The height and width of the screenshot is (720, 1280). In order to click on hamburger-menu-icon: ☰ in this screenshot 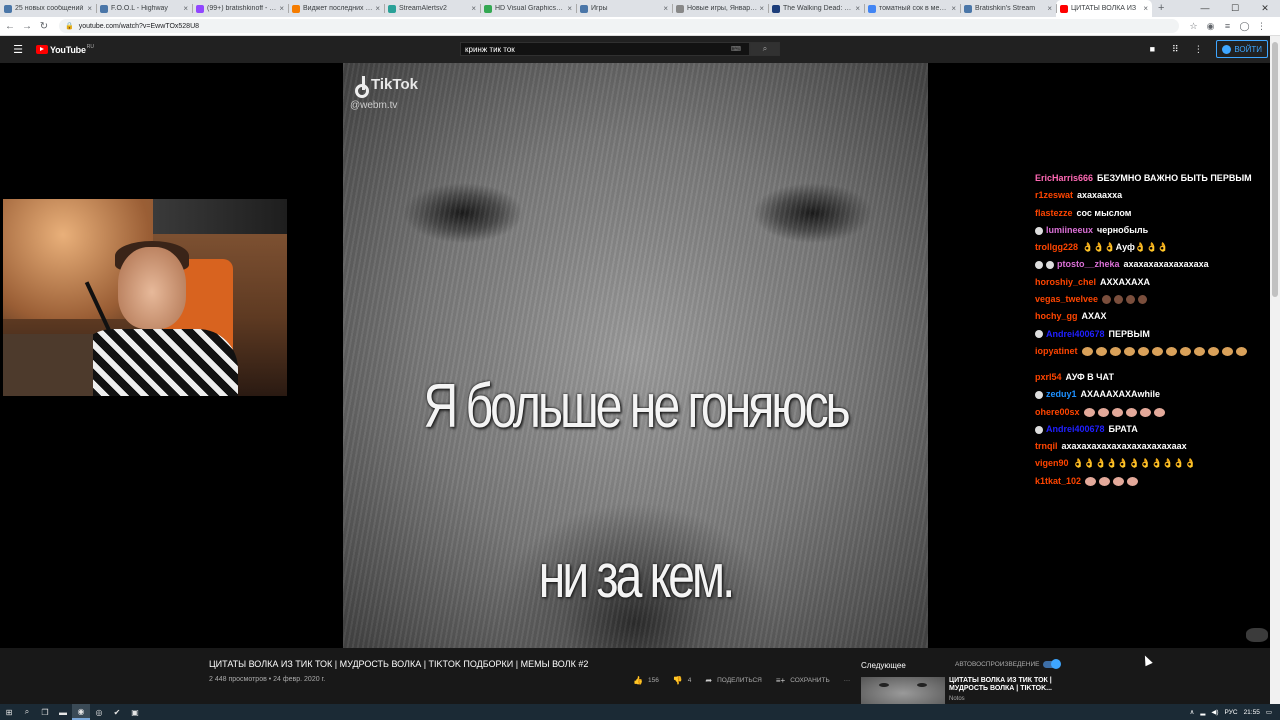, I will do `click(18, 49)`.